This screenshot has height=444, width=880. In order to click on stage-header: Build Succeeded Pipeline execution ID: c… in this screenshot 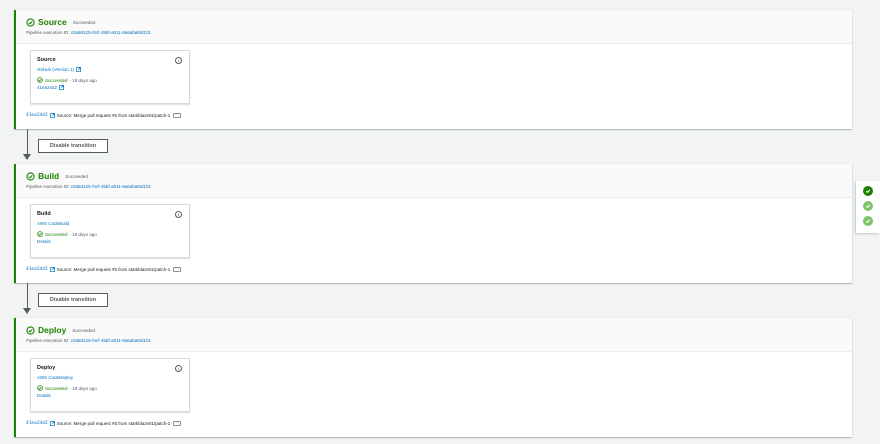, I will do `click(434, 181)`.